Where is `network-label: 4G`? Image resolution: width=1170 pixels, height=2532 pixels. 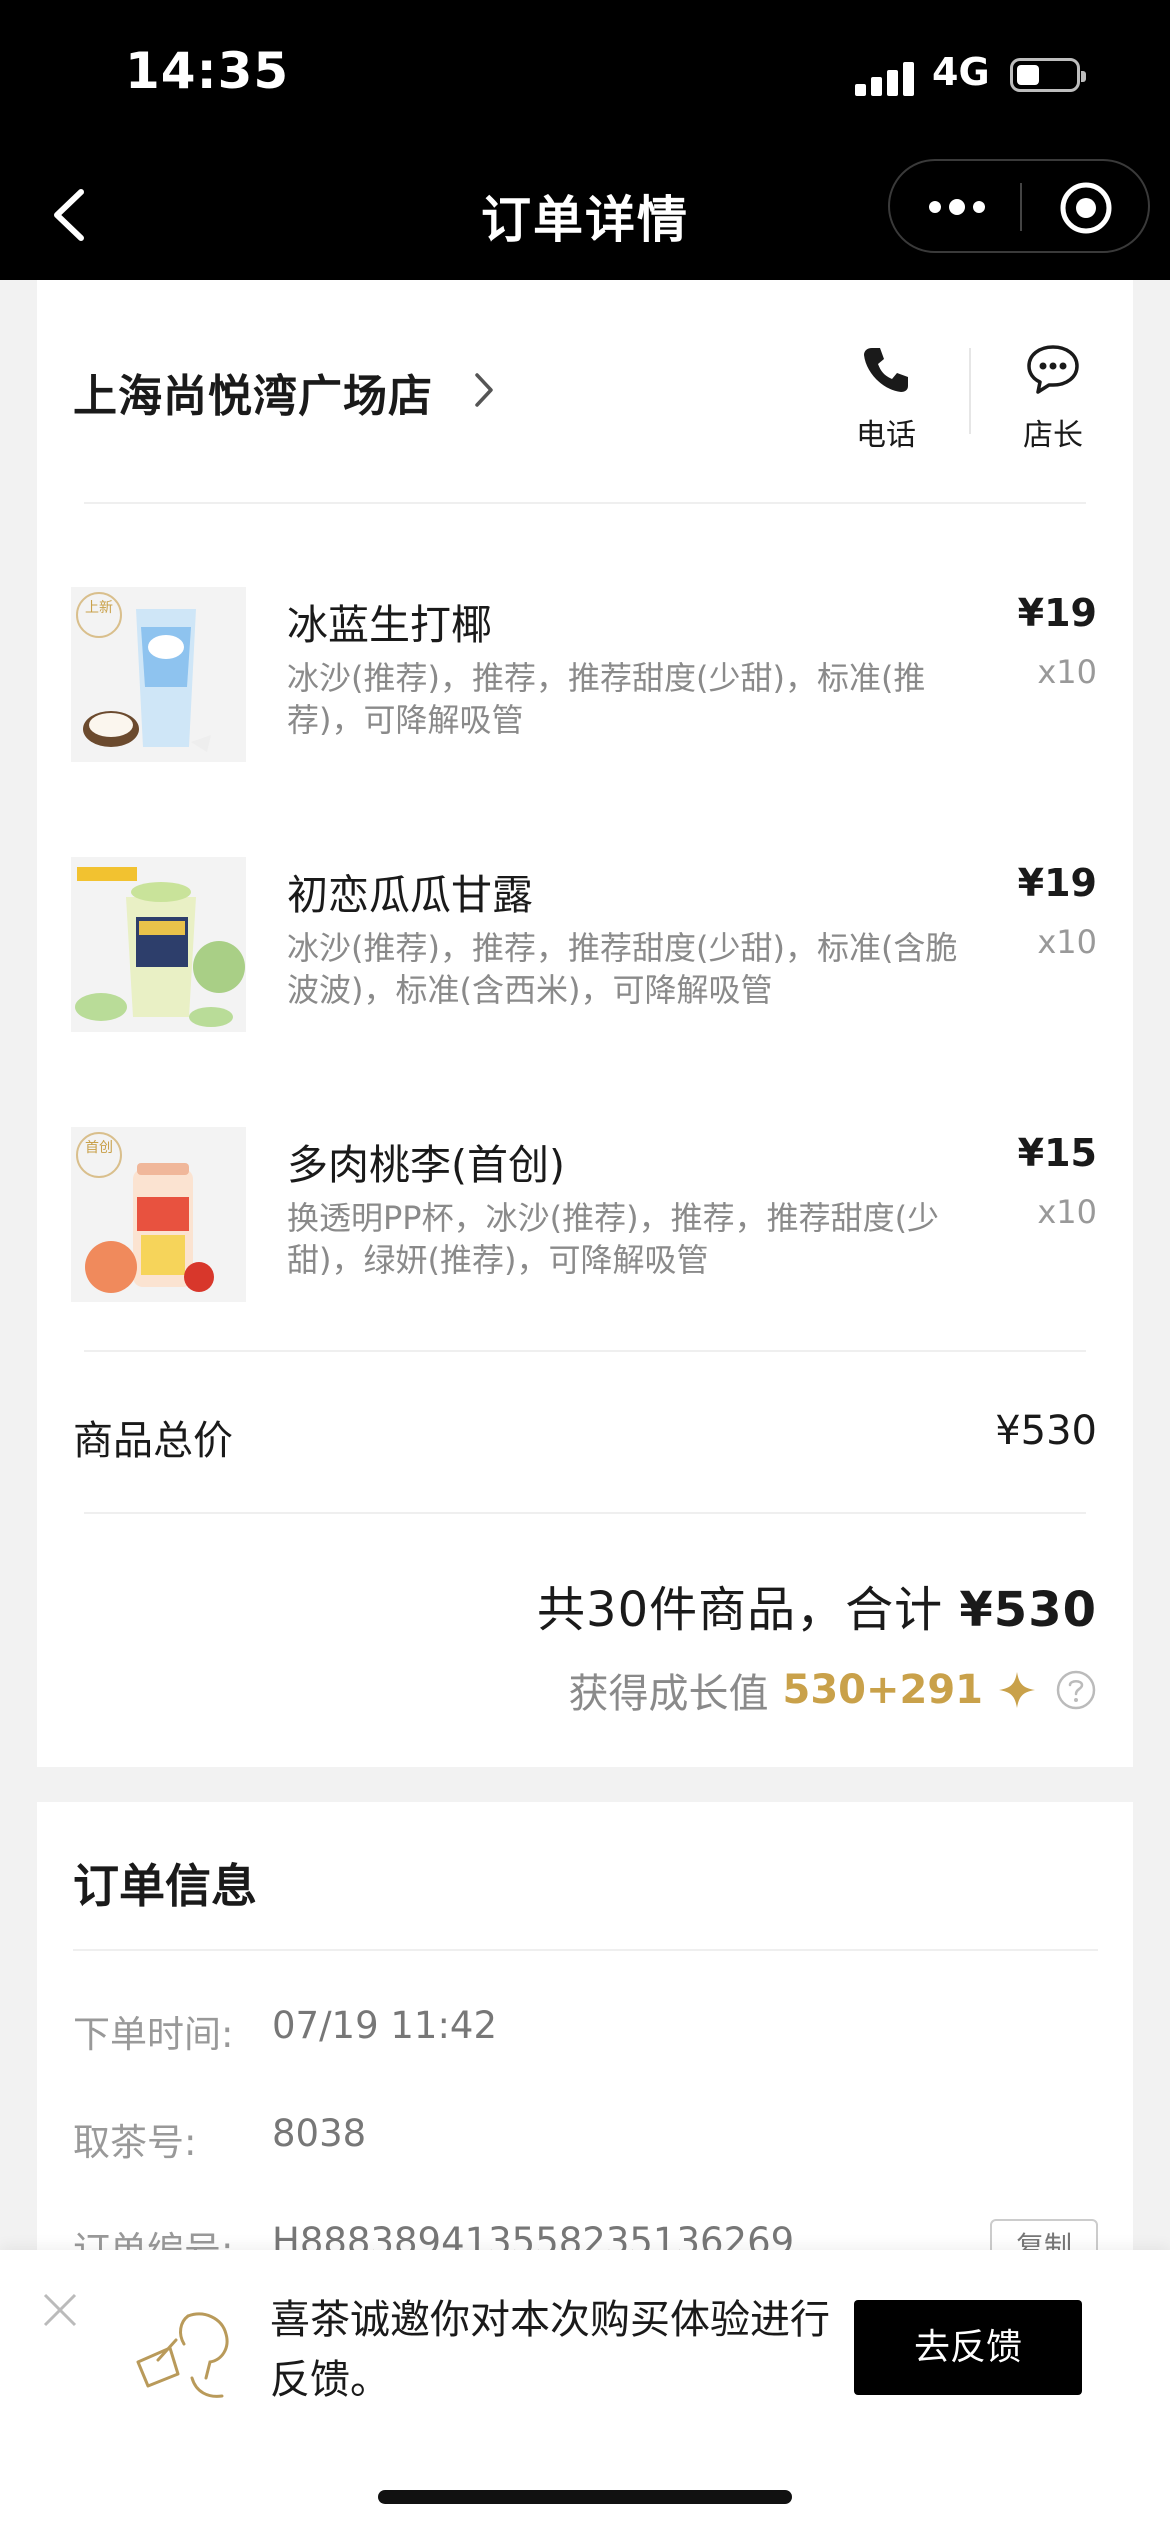
network-label: 4G is located at coordinates (961, 72).